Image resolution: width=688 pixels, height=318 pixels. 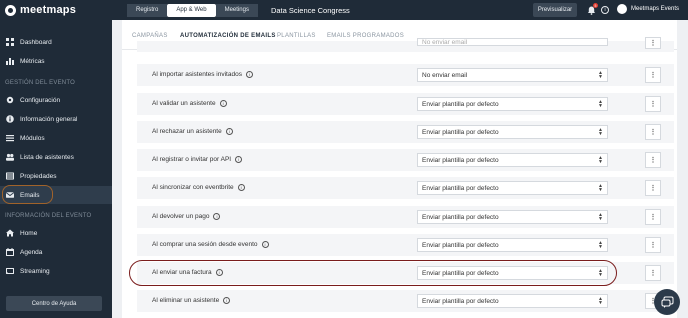 What do you see at coordinates (605, 10) in the screenshot?
I see `help-info-icon: i` at bounding box center [605, 10].